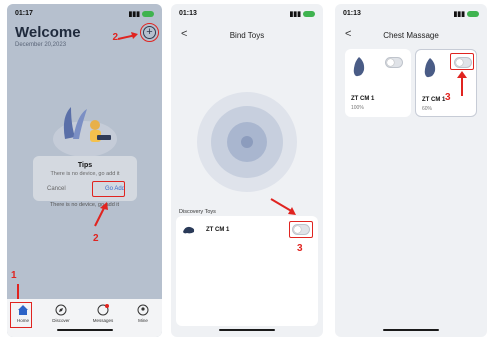  I want to click on device-name-2: ZT CM 1, so click(434, 100).